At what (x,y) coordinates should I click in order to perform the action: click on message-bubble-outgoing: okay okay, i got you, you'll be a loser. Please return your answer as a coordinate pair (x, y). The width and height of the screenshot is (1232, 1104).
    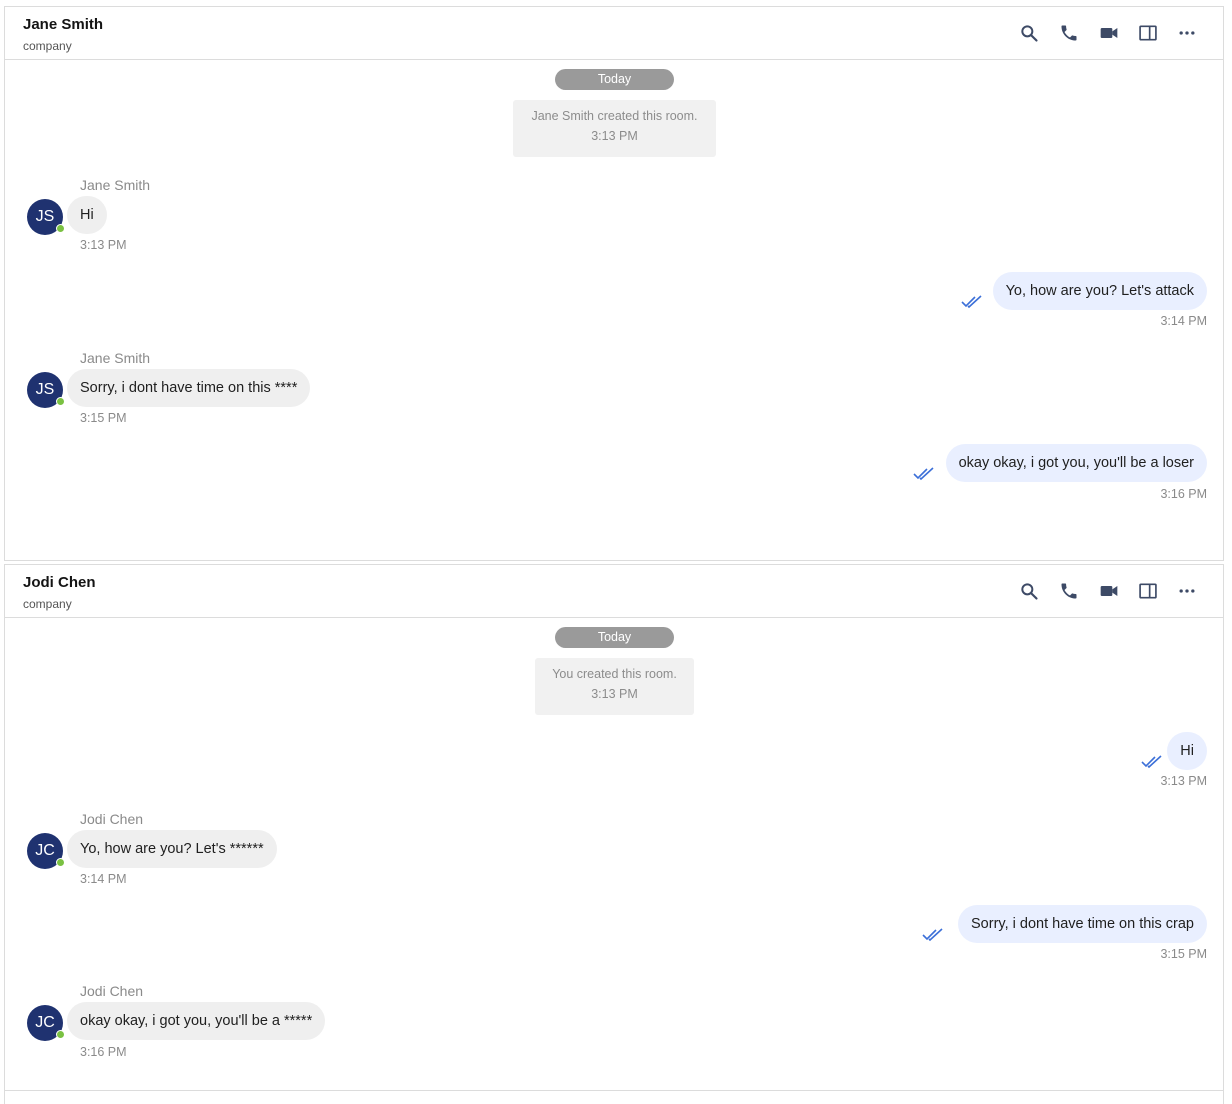
    Looking at the image, I should click on (1076, 463).